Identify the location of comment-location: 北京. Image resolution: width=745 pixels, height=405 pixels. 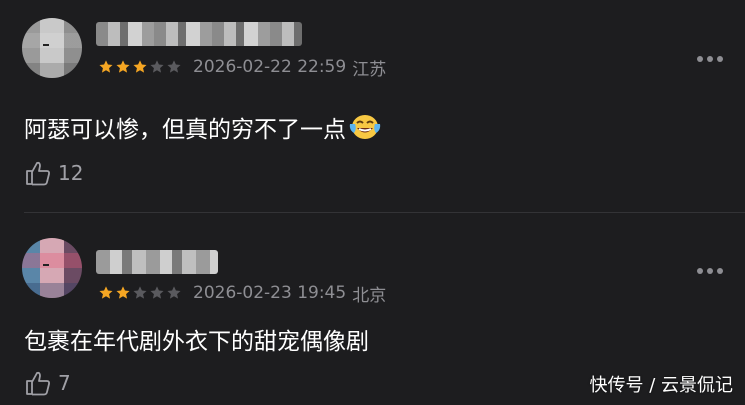
(369, 295).